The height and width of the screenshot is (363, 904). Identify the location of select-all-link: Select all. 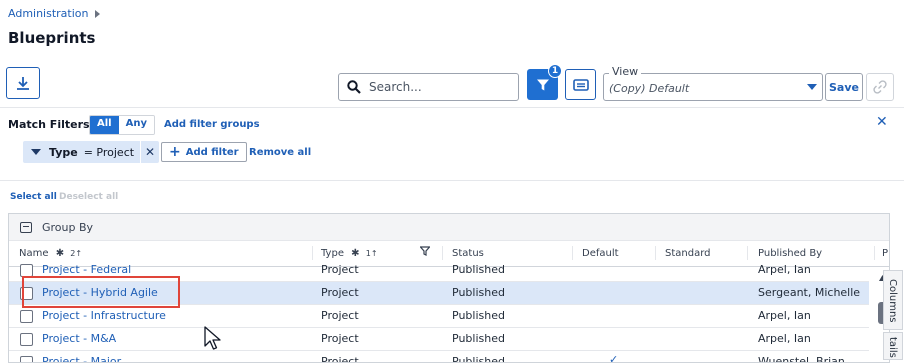
(33, 197).